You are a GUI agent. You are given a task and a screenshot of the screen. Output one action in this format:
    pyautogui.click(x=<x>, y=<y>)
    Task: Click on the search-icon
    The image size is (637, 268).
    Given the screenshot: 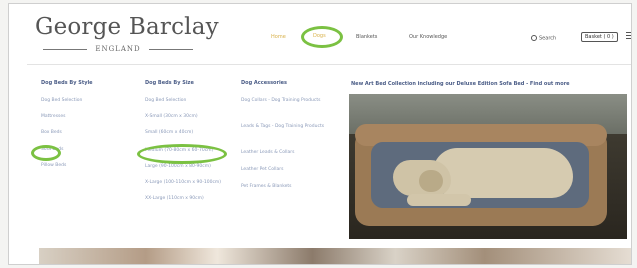 What is the action you would take?
    pyautogui.click(x=534, y=38)
    